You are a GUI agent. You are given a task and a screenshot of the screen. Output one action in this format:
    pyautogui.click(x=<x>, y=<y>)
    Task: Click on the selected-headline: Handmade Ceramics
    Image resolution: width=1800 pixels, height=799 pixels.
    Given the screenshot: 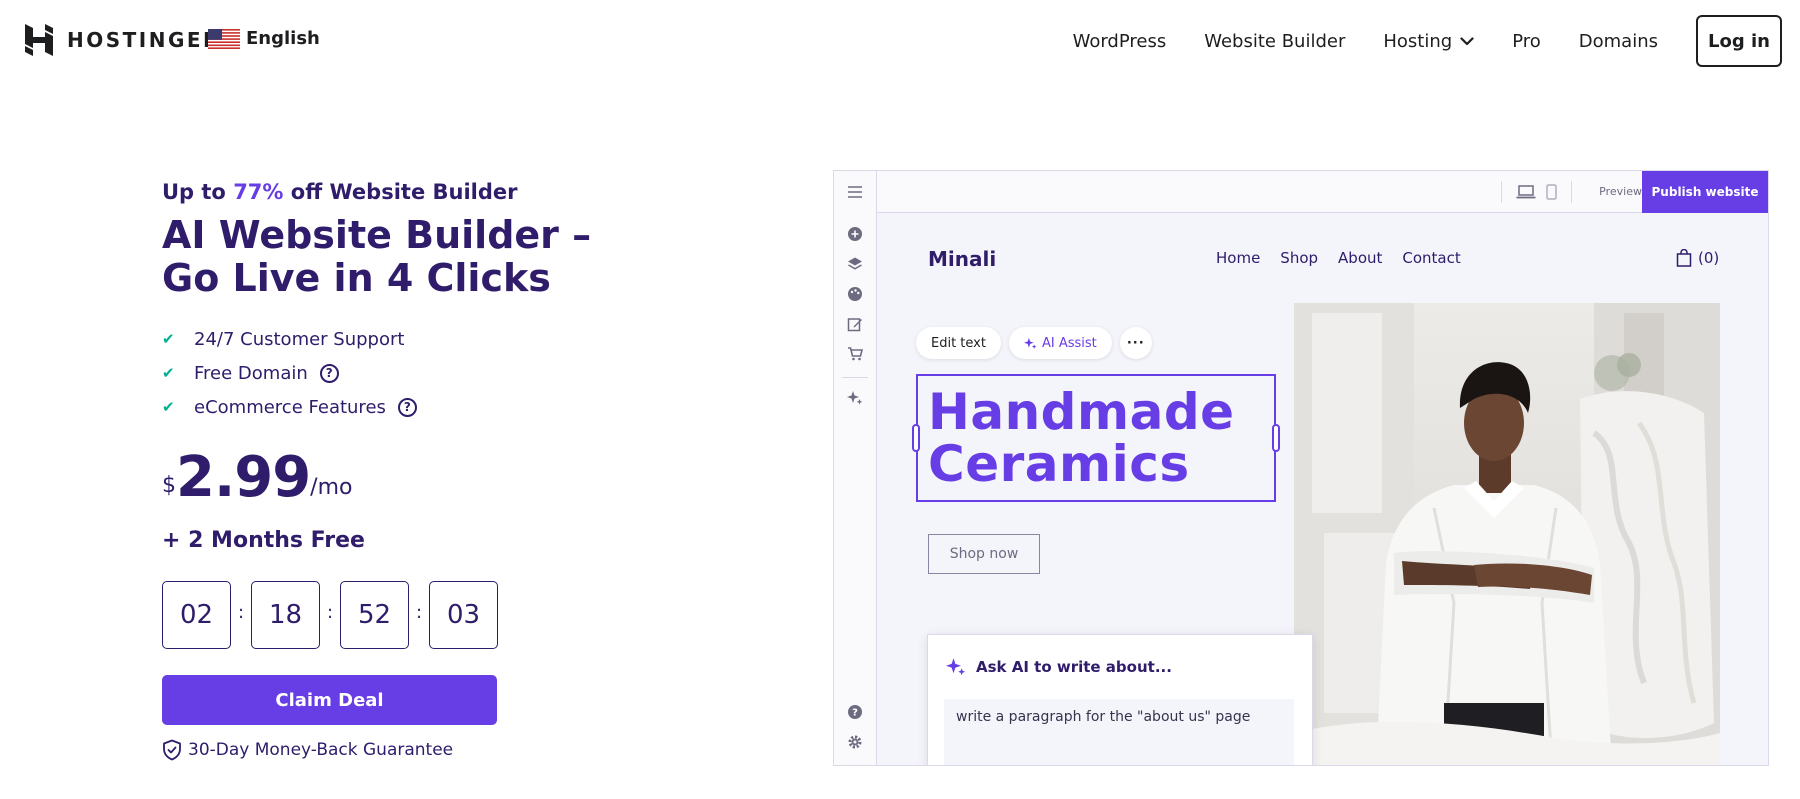 What is the action you would take?
    pyautogui.click(x=1096, y=438)
    